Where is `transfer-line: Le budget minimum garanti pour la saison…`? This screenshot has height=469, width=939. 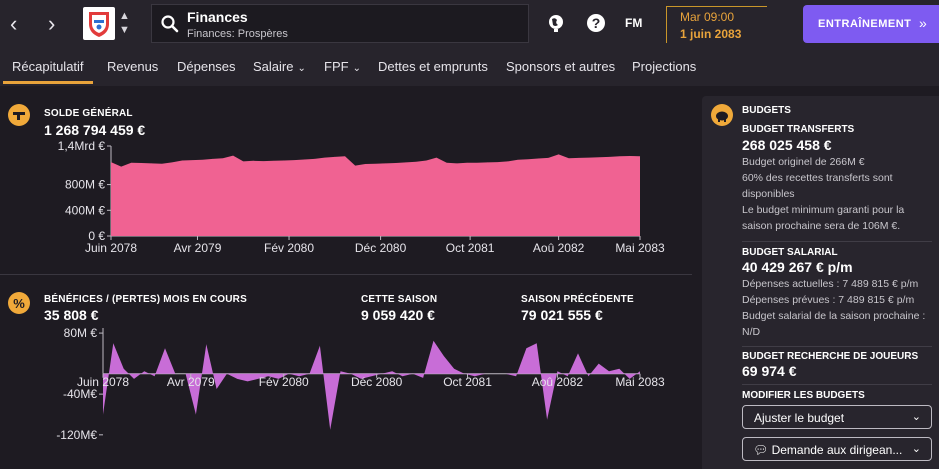
transfer-line: Le budget minimum garanti pour la saison… is located at coordinates (823, 218).